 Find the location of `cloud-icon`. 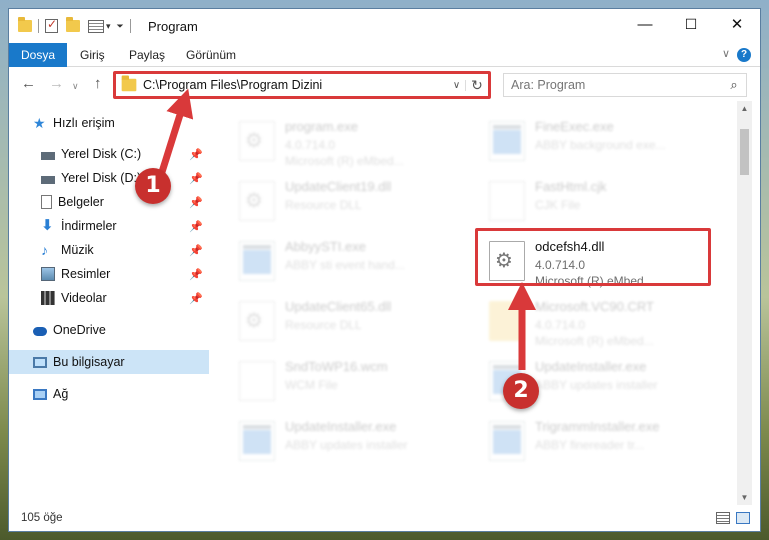

cloud-icon is located at coordinates (40, 331).